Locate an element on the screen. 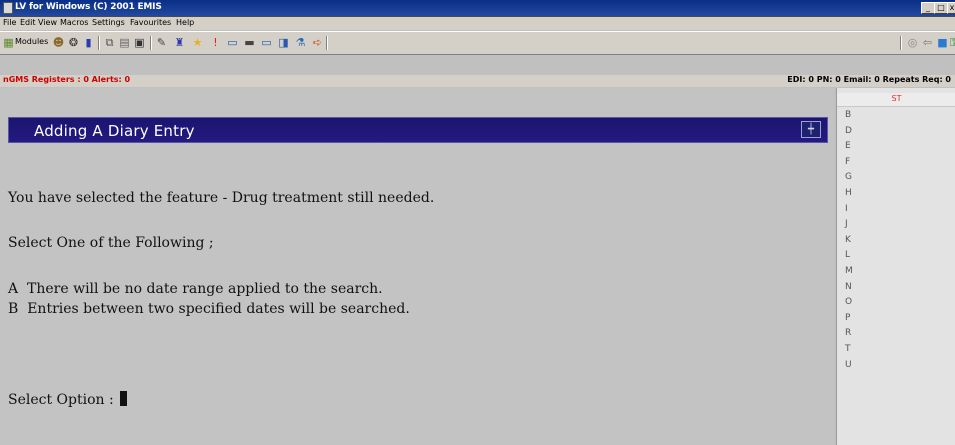  lab-icon: ⚗ is located at coordinates (300, 42).